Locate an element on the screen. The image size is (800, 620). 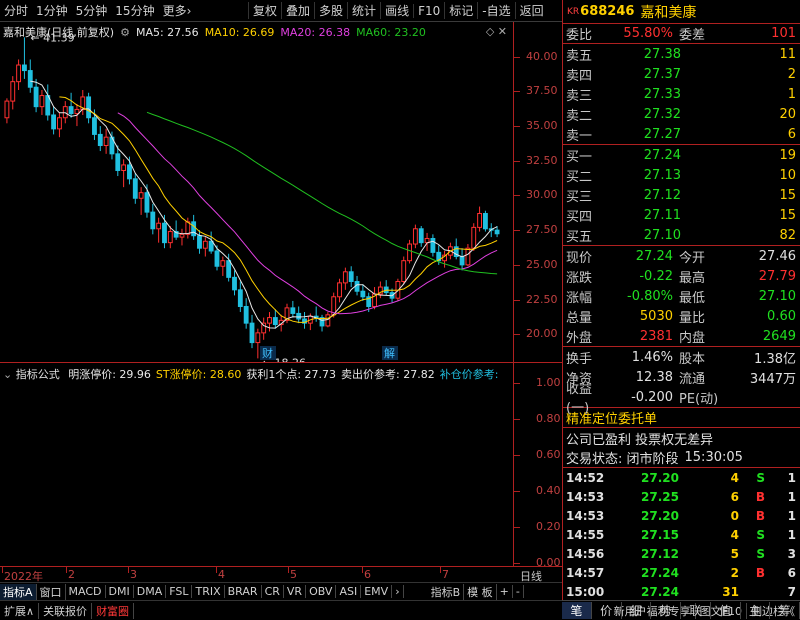
event-badge-finance: 财 is located at coordinates (267, 353).